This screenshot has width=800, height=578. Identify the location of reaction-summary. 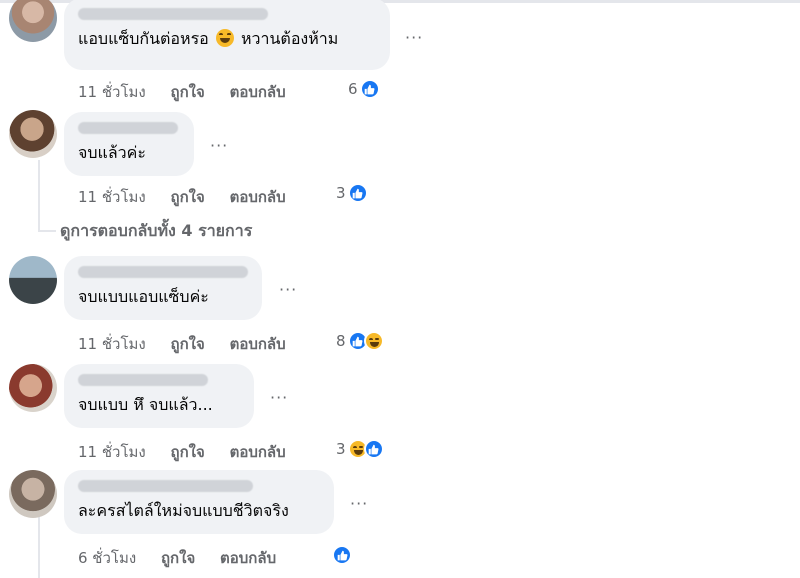
(341, 555).